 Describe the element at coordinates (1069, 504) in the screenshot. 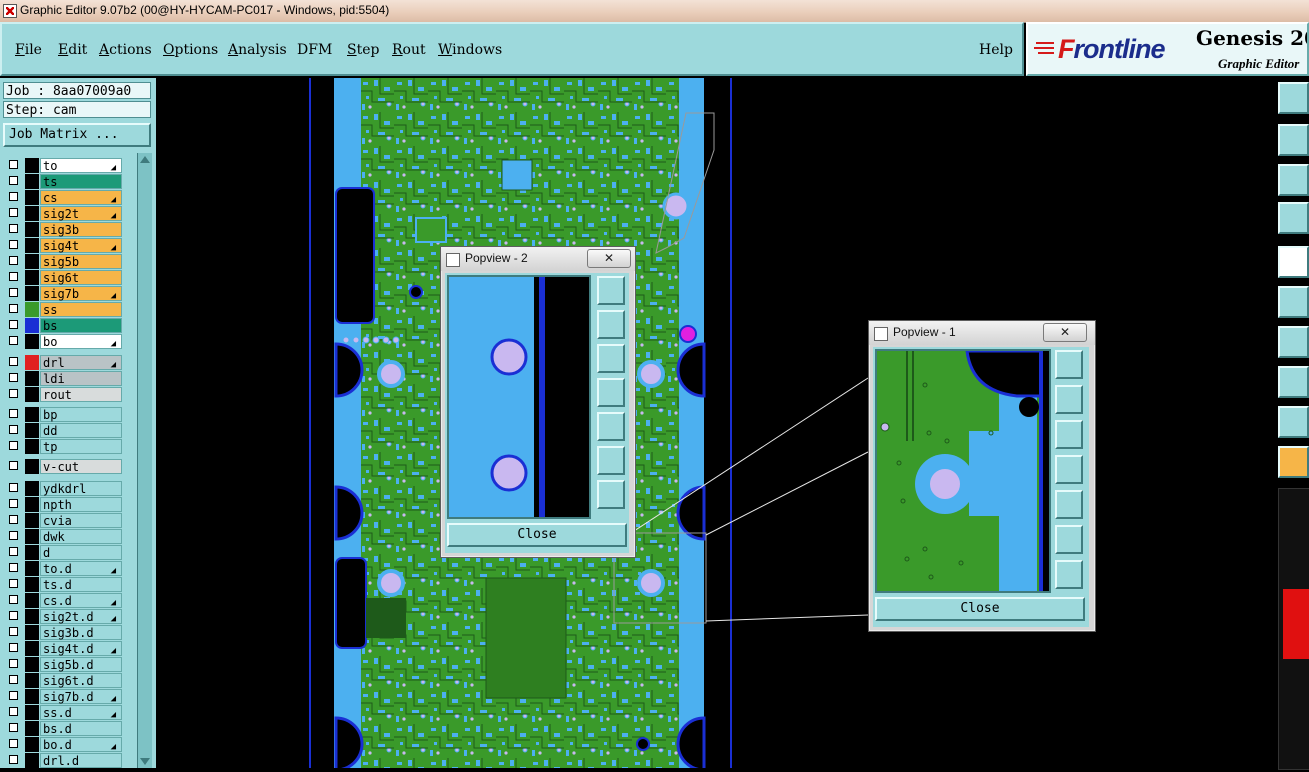

I see `popview-1-pan-right-icon` at that location.